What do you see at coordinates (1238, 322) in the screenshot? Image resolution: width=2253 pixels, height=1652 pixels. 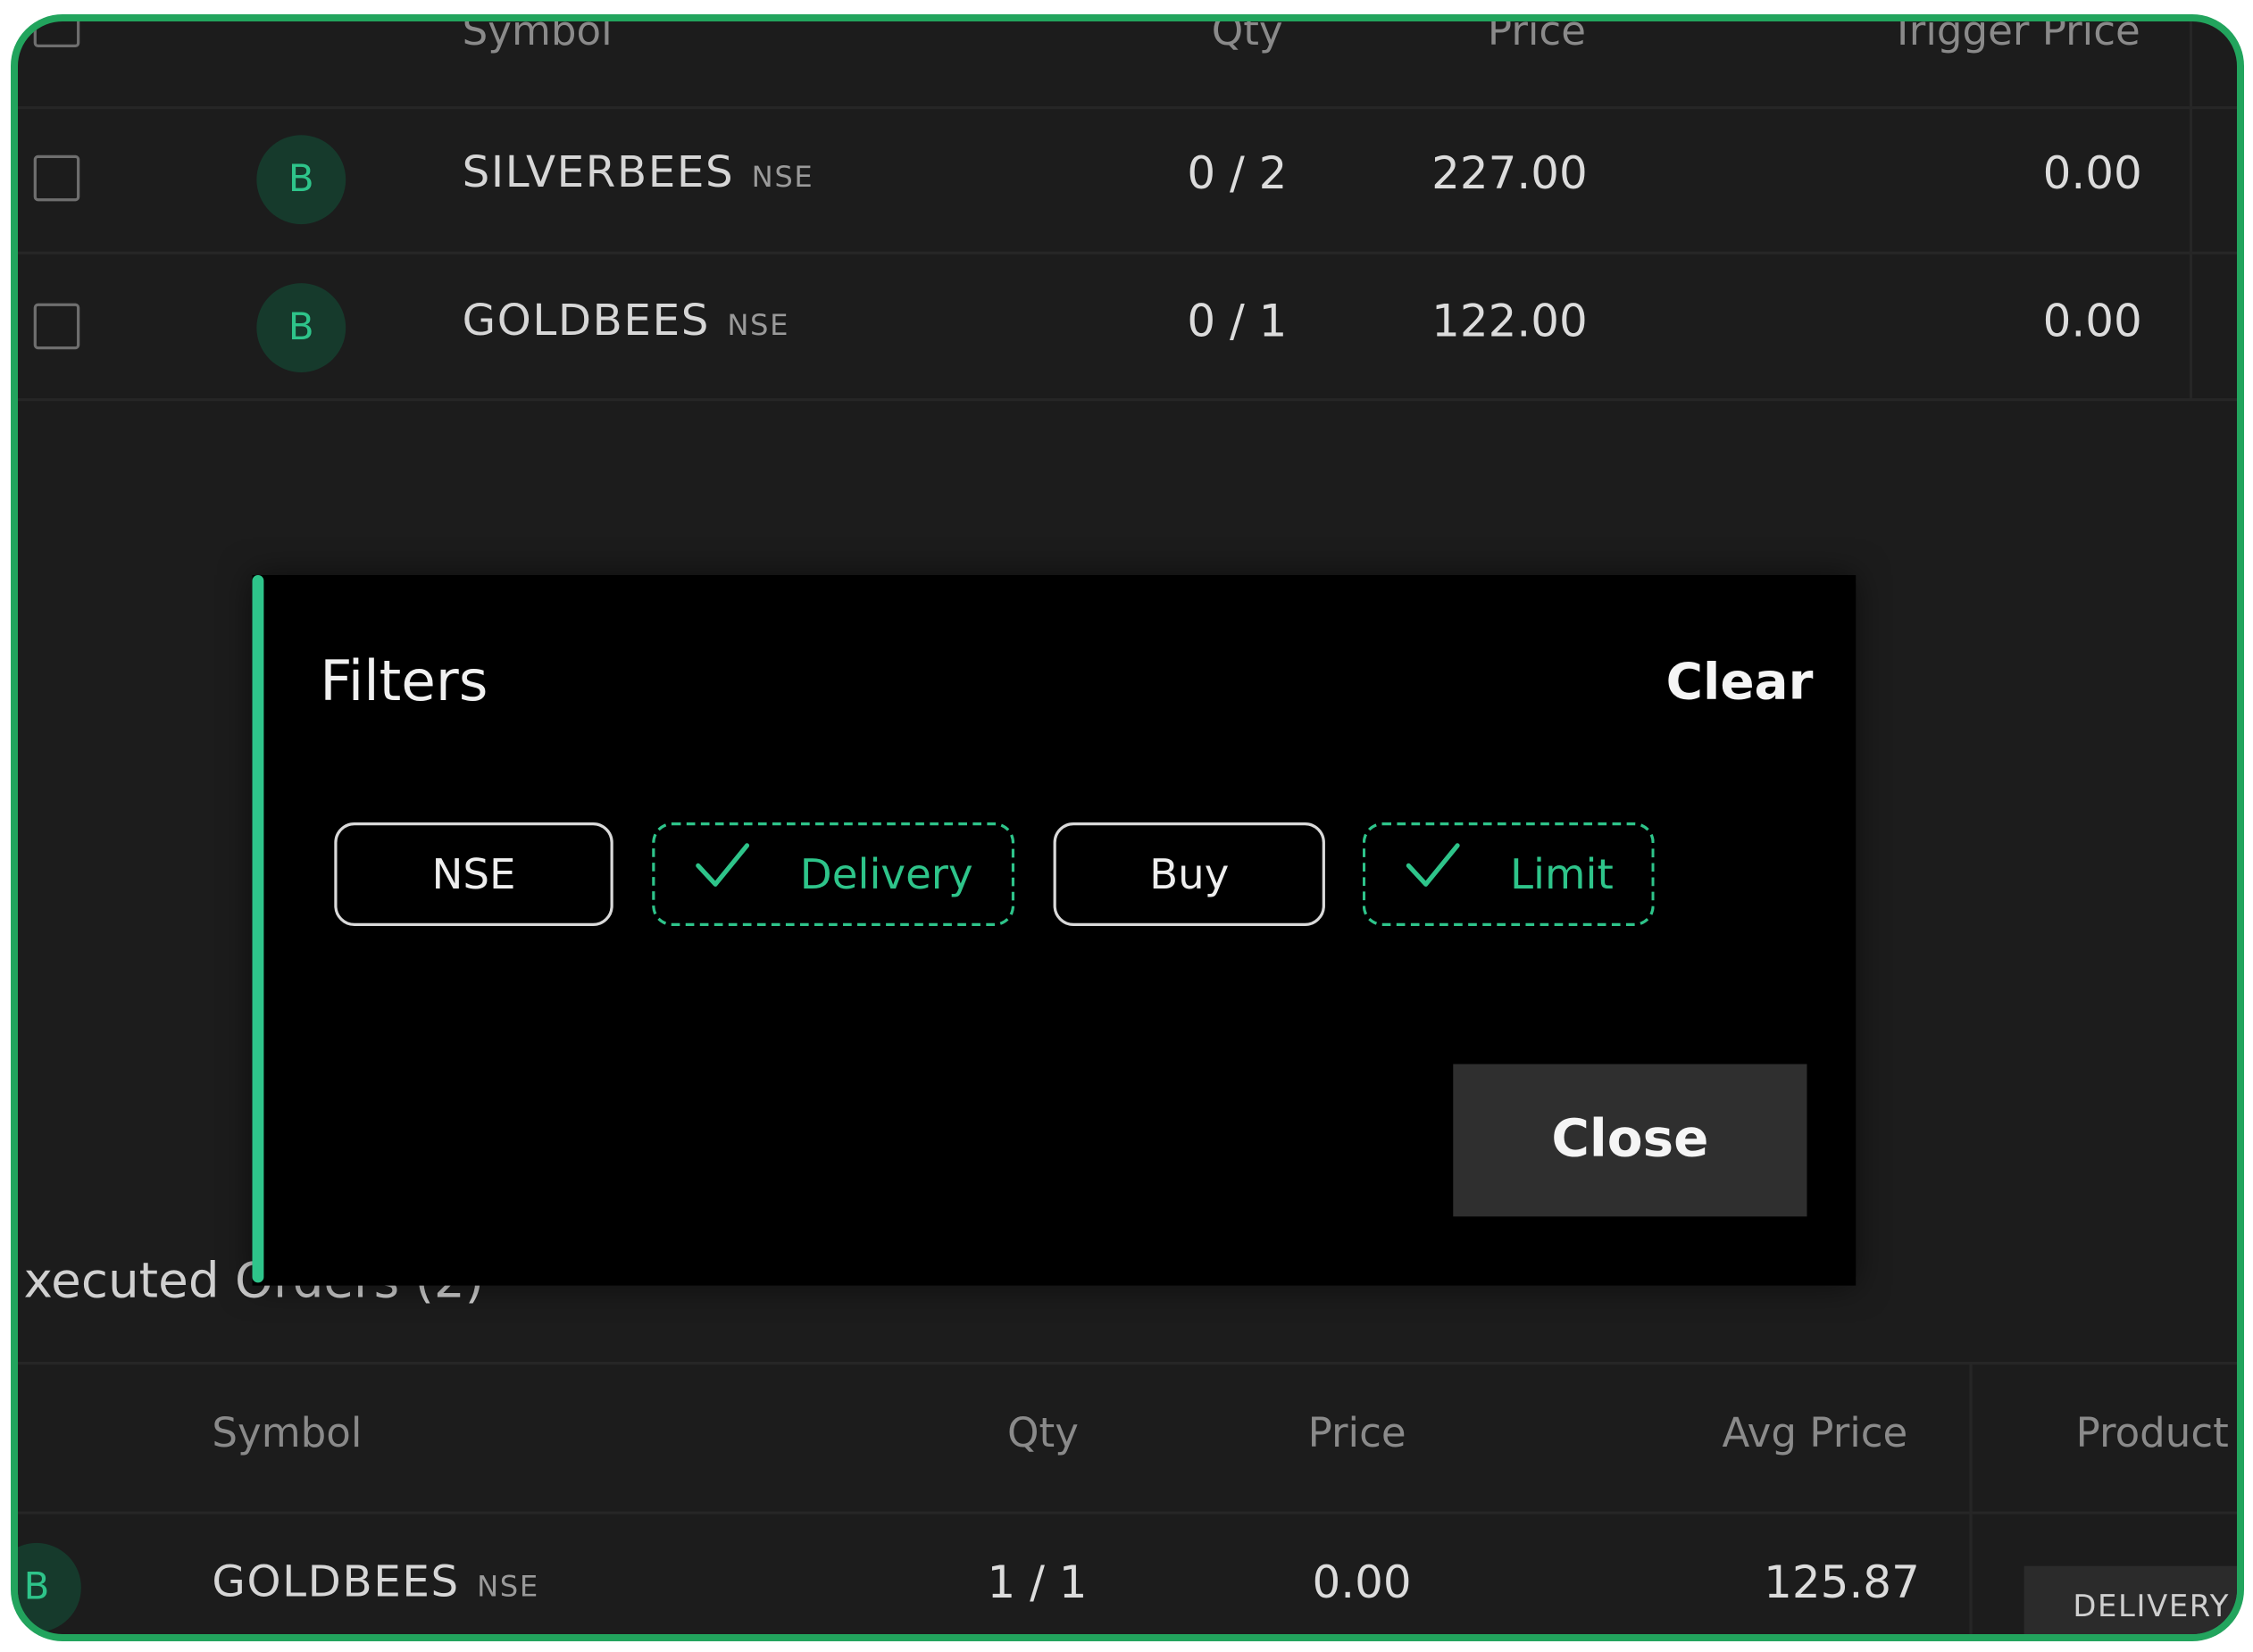 I see `order-qty: 0 / 1` at bounding box center [1238, 322].